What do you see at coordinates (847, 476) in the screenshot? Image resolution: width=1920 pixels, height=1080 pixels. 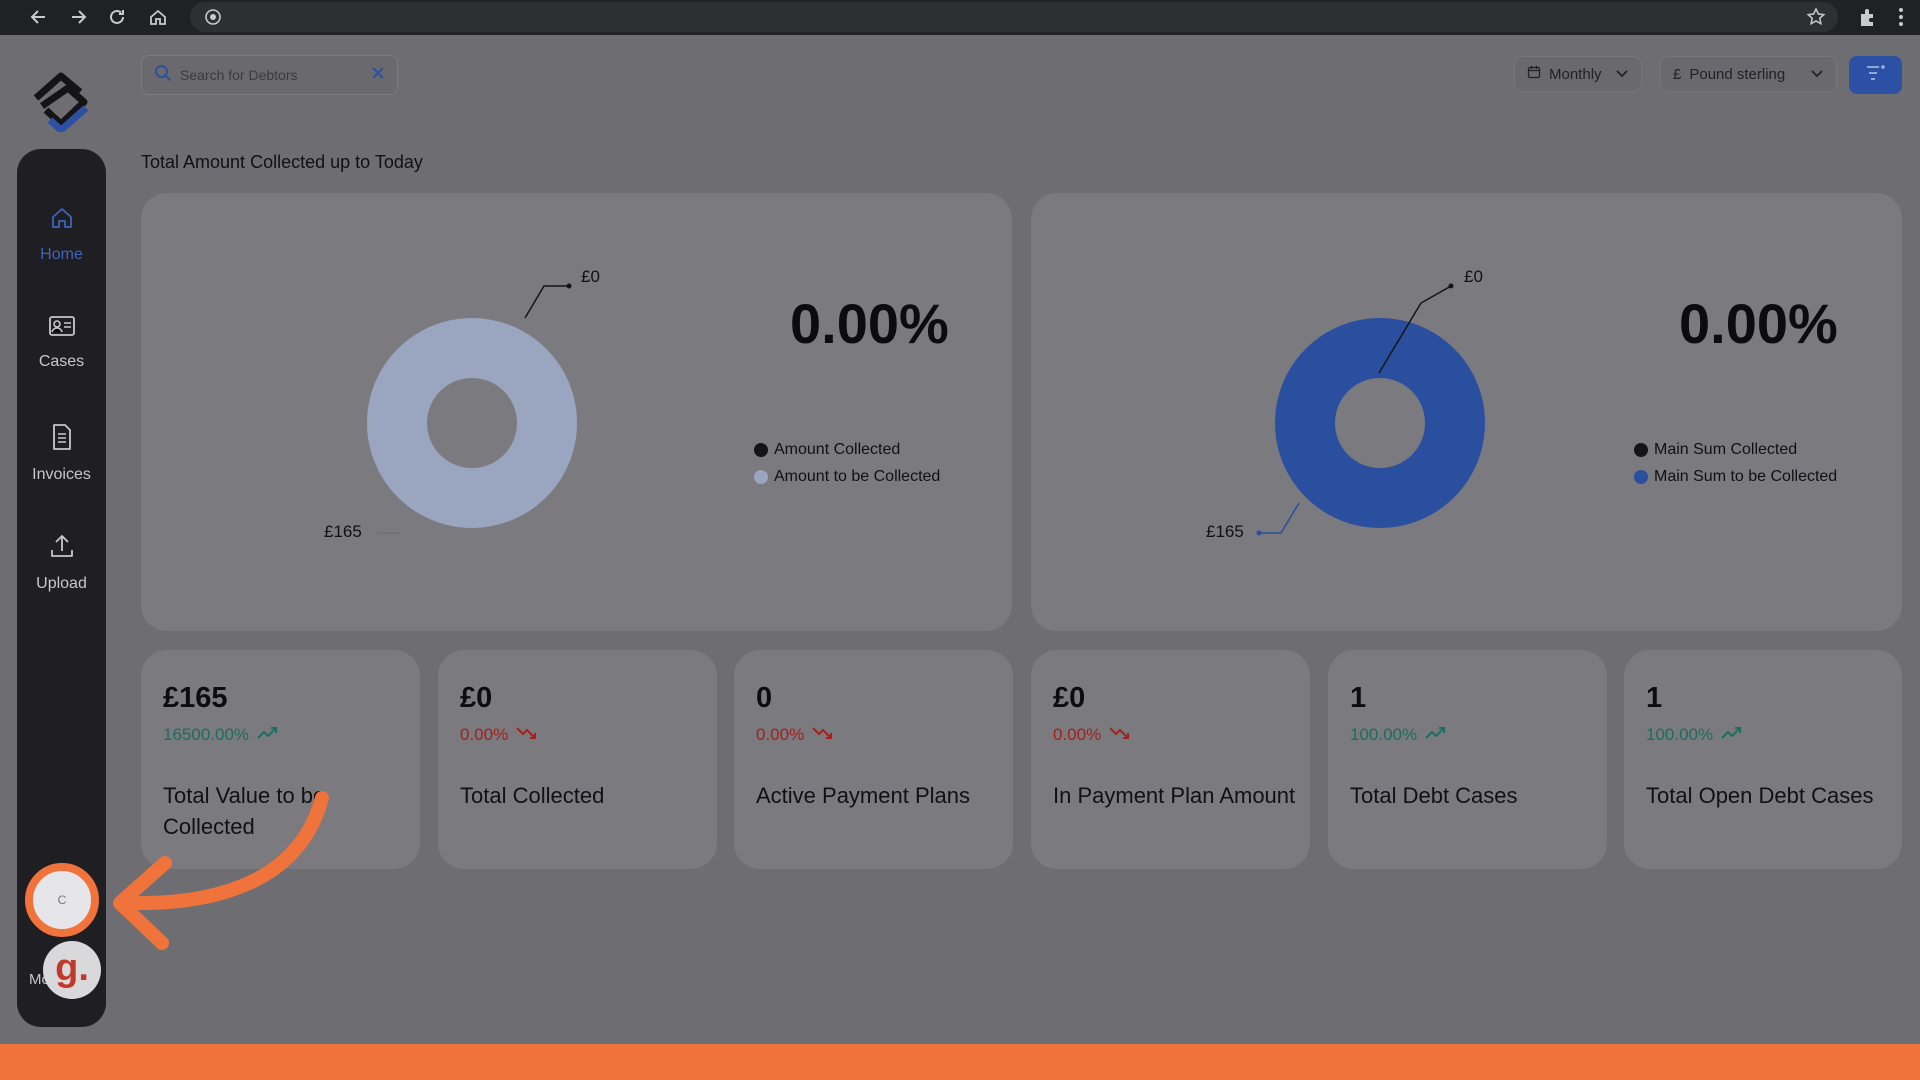 I see `legend-item: Amount to be Collected` at bounding box center [847, 476].